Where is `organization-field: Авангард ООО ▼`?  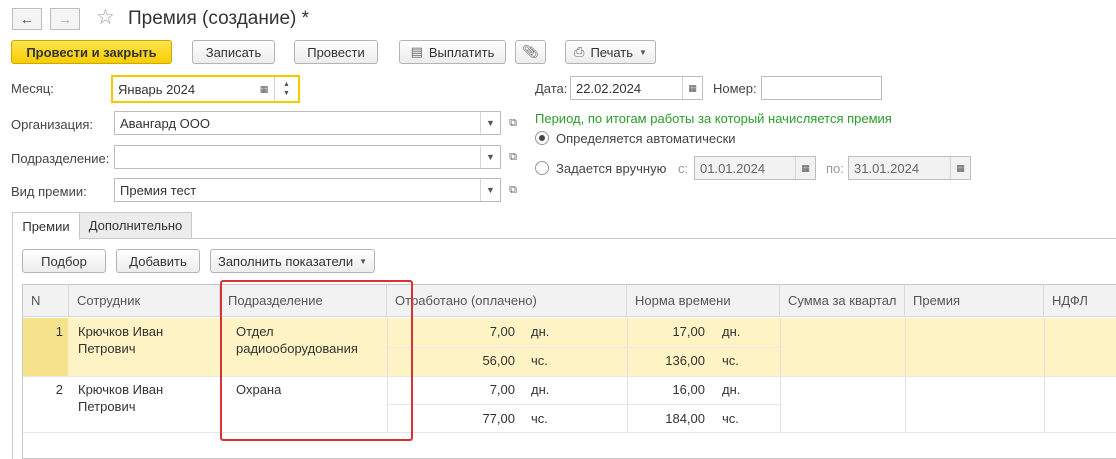
organization-field: Авангард ООО ▼ is located at coordinates (307, 123).